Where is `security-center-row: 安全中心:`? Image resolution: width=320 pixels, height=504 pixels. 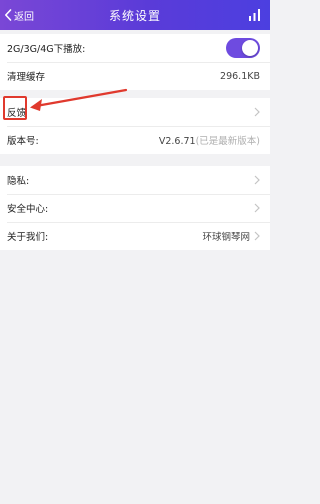 security-center-row: 安全中心: is located at coordinates (135, 208).